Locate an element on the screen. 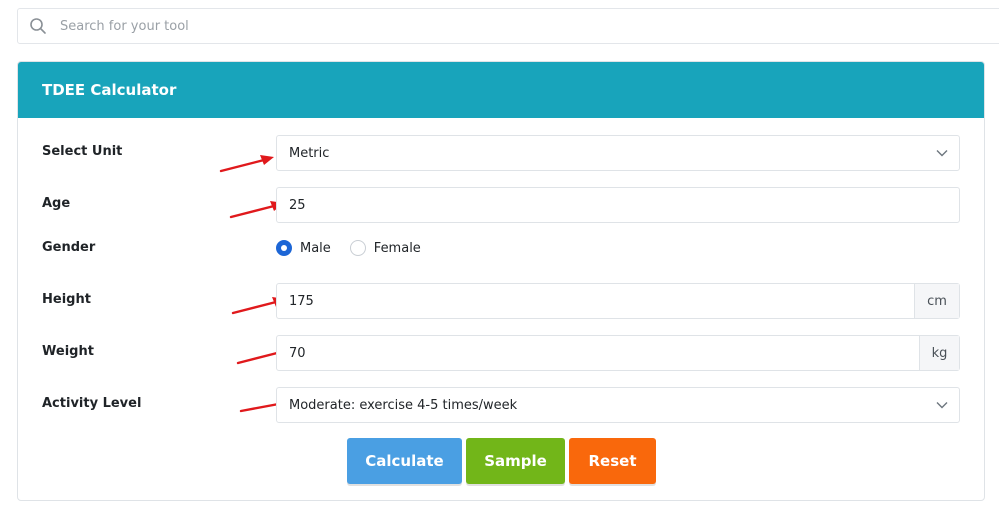 The image size is (999, 514). card-title: TDEE Calculator is located at coordinates (501, 90).